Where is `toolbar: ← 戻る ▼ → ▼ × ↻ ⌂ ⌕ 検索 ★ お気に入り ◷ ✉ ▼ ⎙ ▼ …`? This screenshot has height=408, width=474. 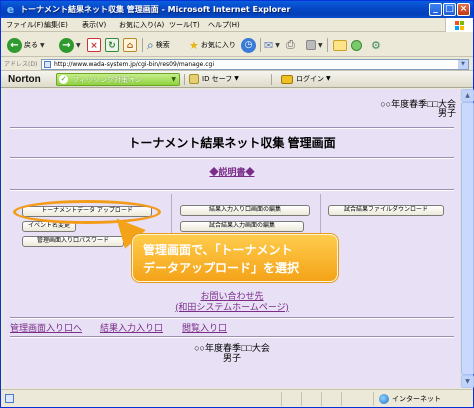 toolbar: ← 戻る ▼ → ▼ × ↻ ⌂ ⌕ 検索 ★ お気に入り ◷ ✉ ▼ ⎙ ▼ … is located at coordinates (237, 45).